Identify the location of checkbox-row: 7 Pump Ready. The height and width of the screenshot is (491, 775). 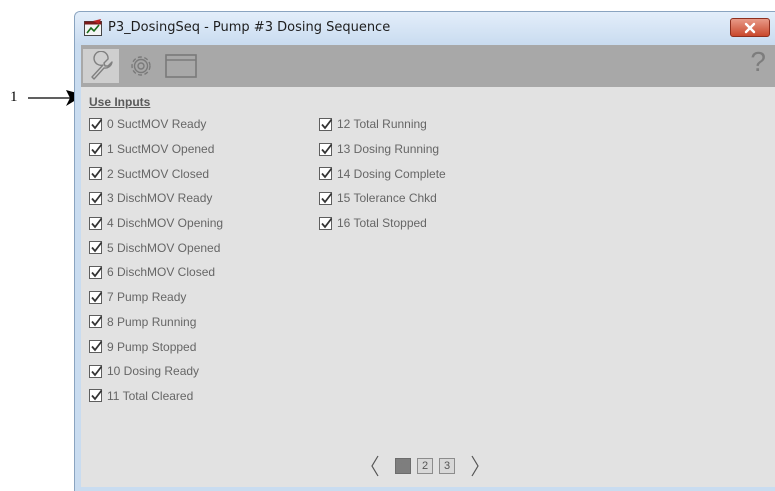
(156, 297).